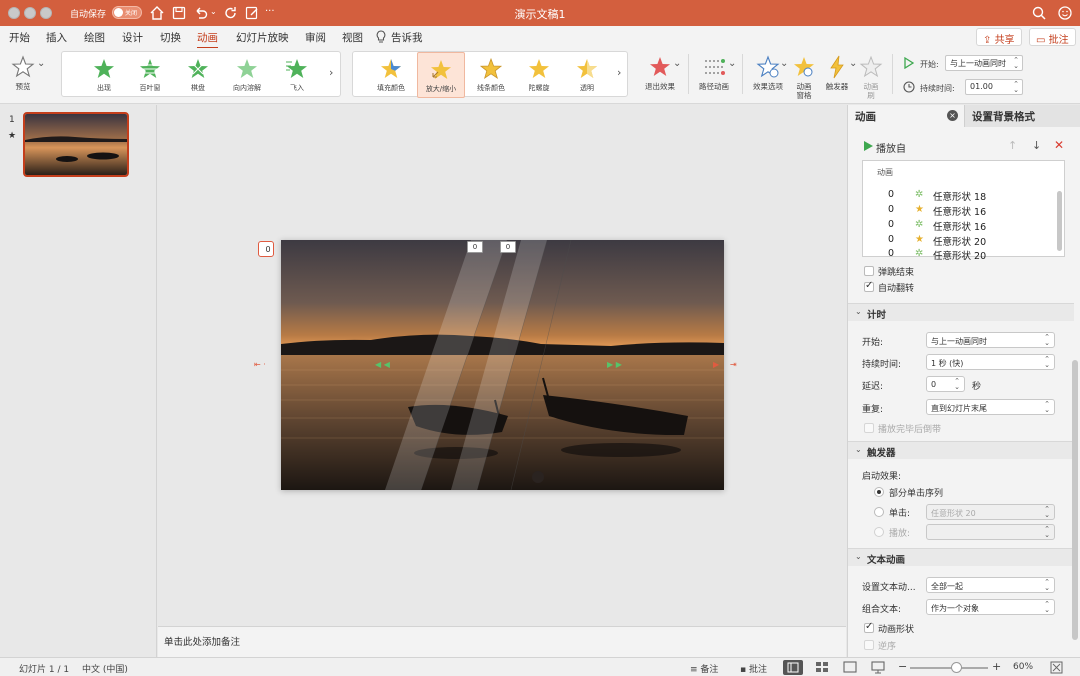 The height and width of the screenshot is (676, 1080). I want to click on text-animation-section-header: ⌄ 文本动画, so click(961, 557).